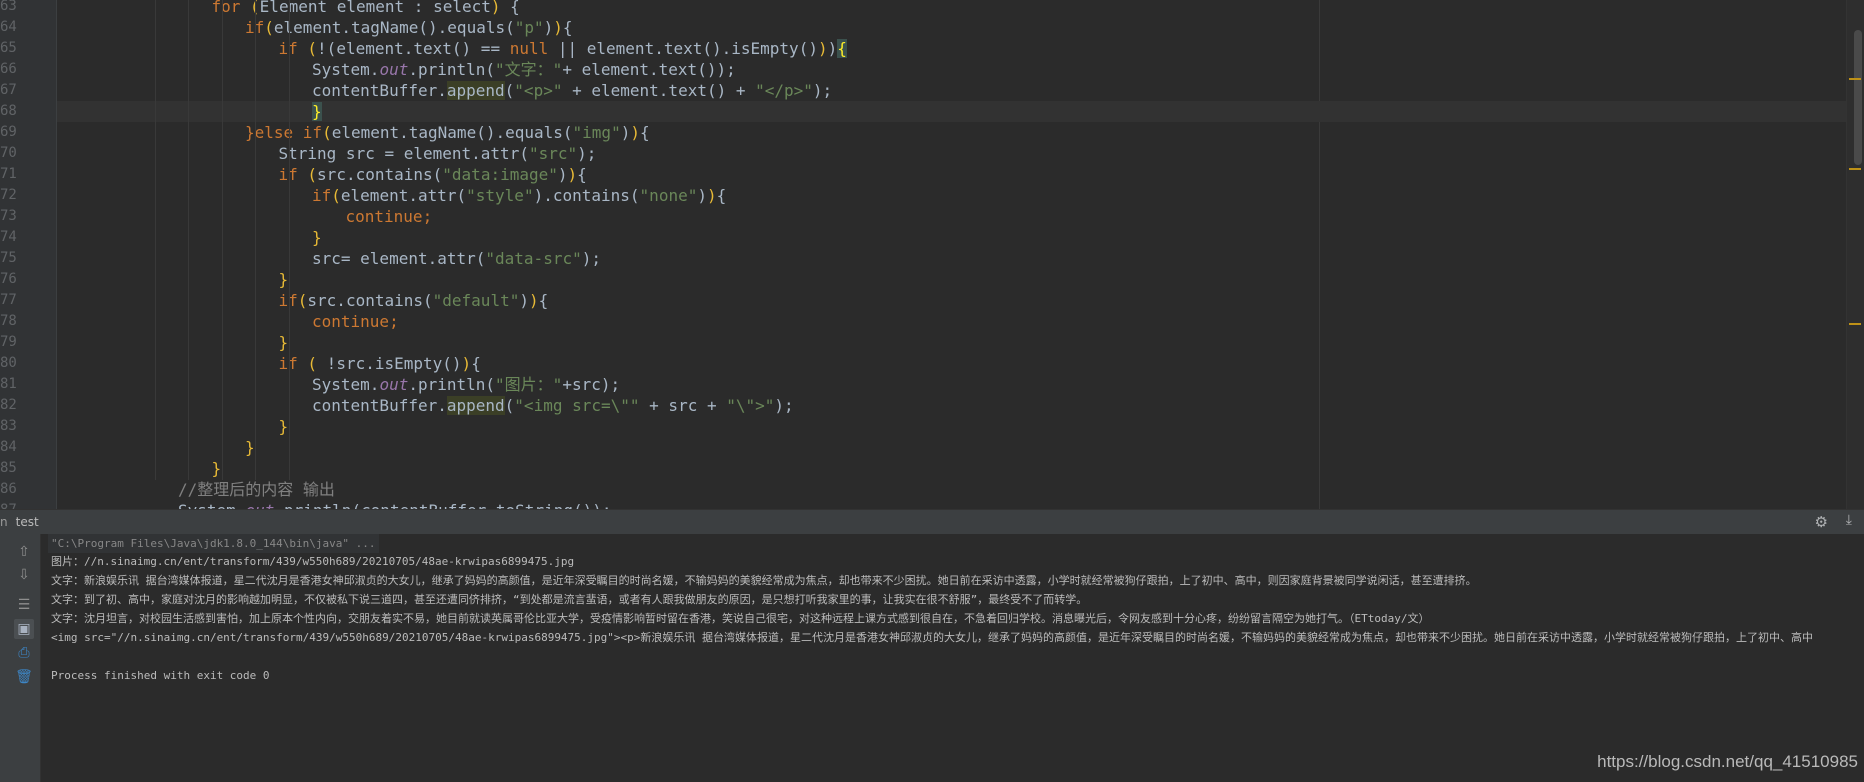 This screenshot has height=782, width=1864. I want to click on editor-scrollbar, so click(1855, 254).